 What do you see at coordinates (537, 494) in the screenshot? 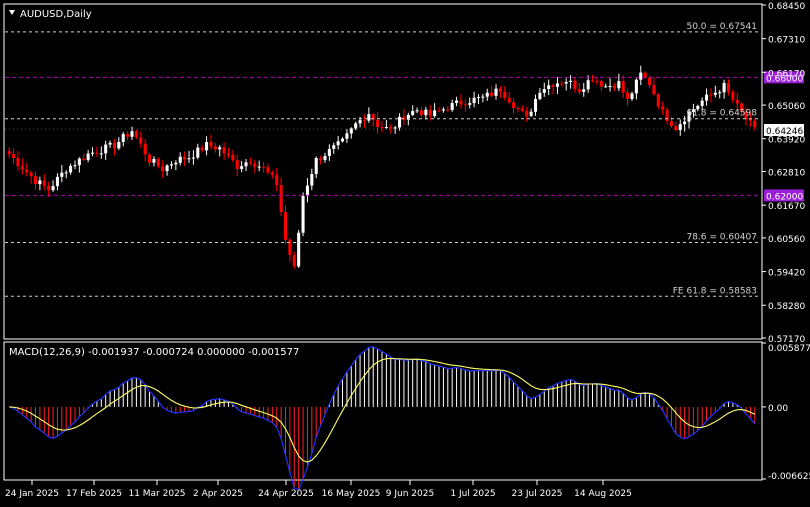
I see `time-tick-label: 23 Jul 2025` at bounding box center [537, 494].